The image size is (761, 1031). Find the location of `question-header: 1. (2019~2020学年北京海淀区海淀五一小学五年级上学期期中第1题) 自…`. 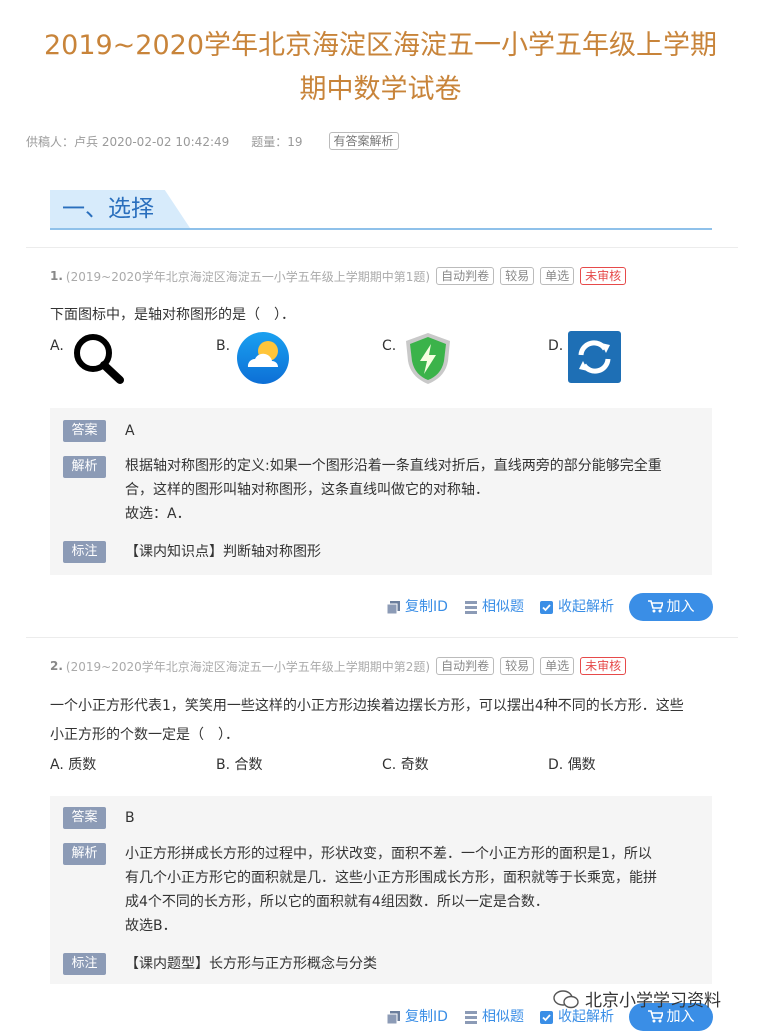

question-header: 1. (2019~2020学年北京海淀区海淀五一小学五年级上学期期中第1题) 自… is located at coordinates (338, 276).